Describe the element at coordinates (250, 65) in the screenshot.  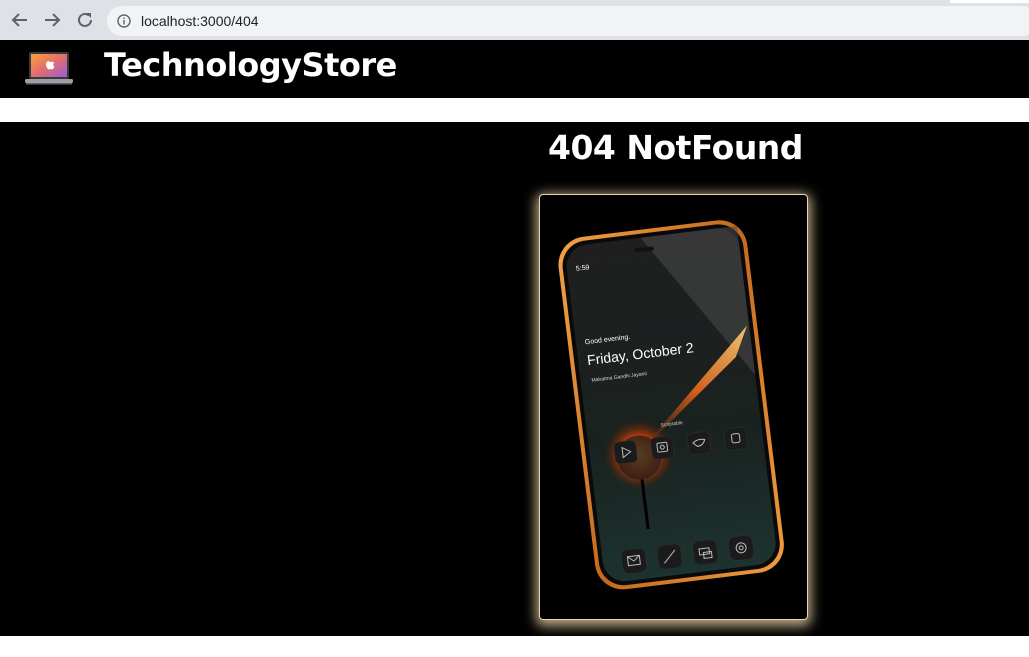
I see `brand-title: TechnologyStore` at that location.